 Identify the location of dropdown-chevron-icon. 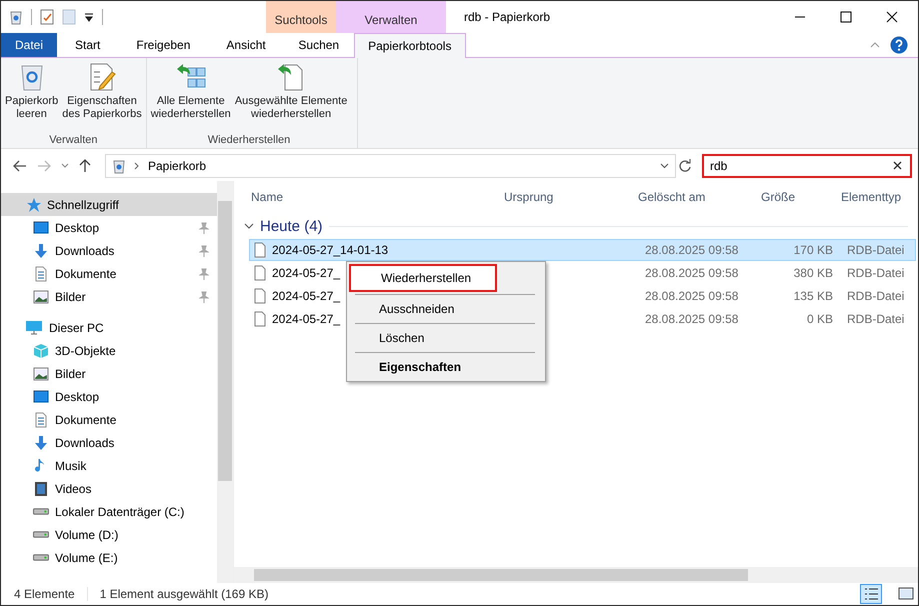
(664, 166).